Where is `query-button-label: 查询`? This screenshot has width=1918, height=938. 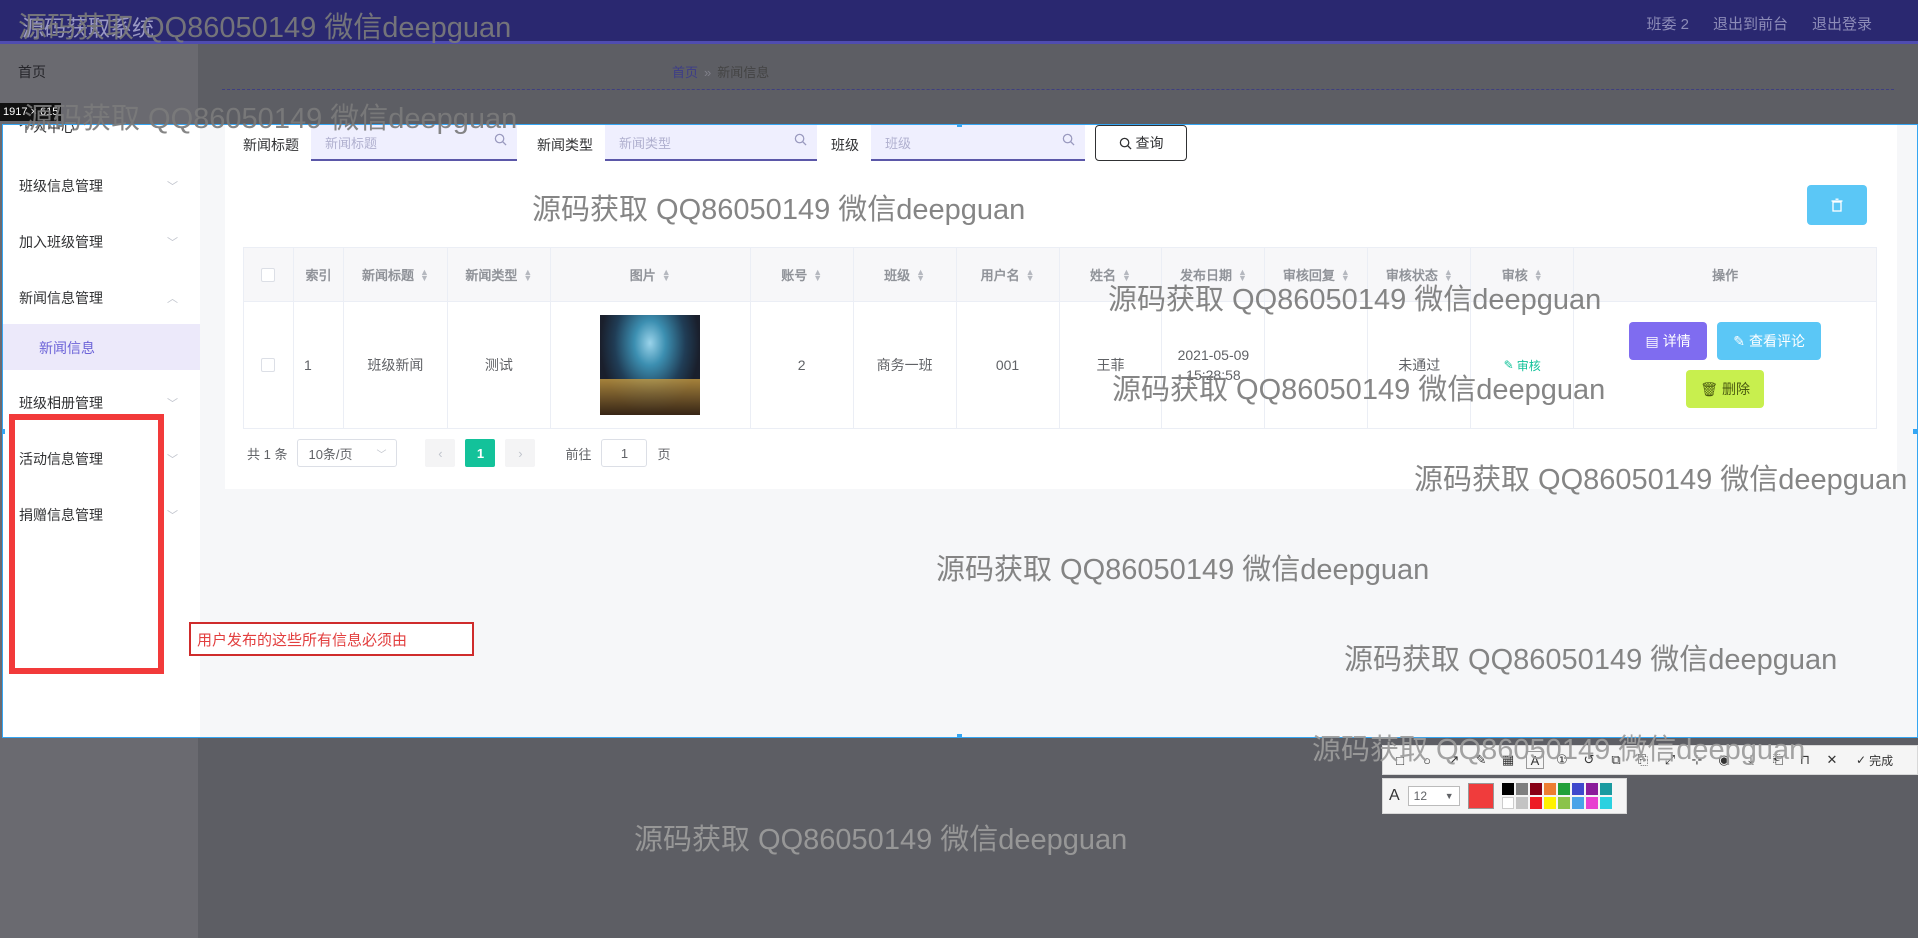
query-button-label: 查询 is located at coordinates (1149, 143).